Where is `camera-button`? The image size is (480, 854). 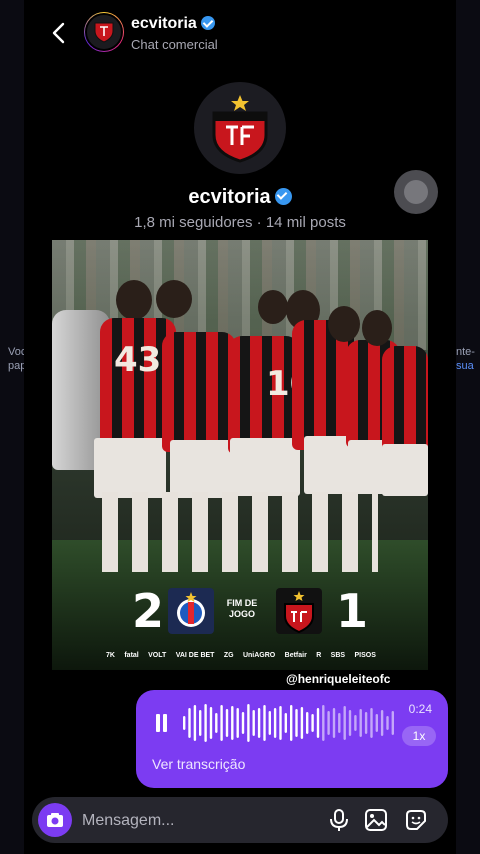 camera-button is located at coordinates (55, 820).